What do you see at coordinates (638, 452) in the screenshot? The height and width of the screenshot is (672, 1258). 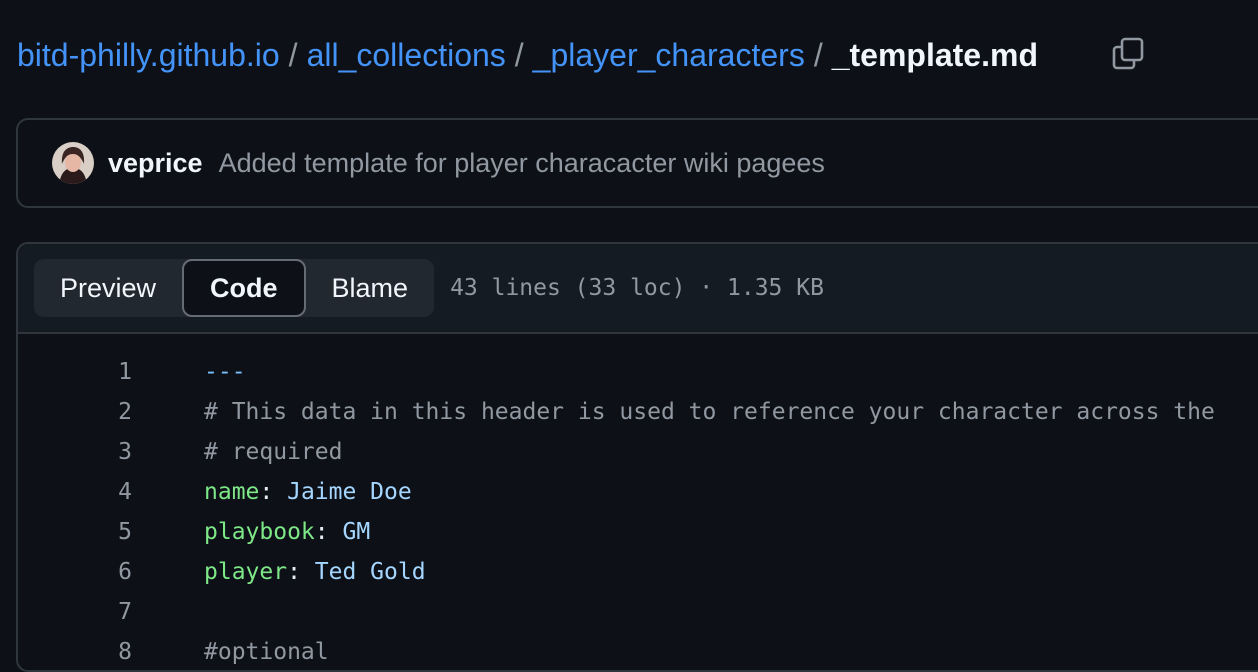 I see `code-line: 3 # required` at bounding box center [638, 452].